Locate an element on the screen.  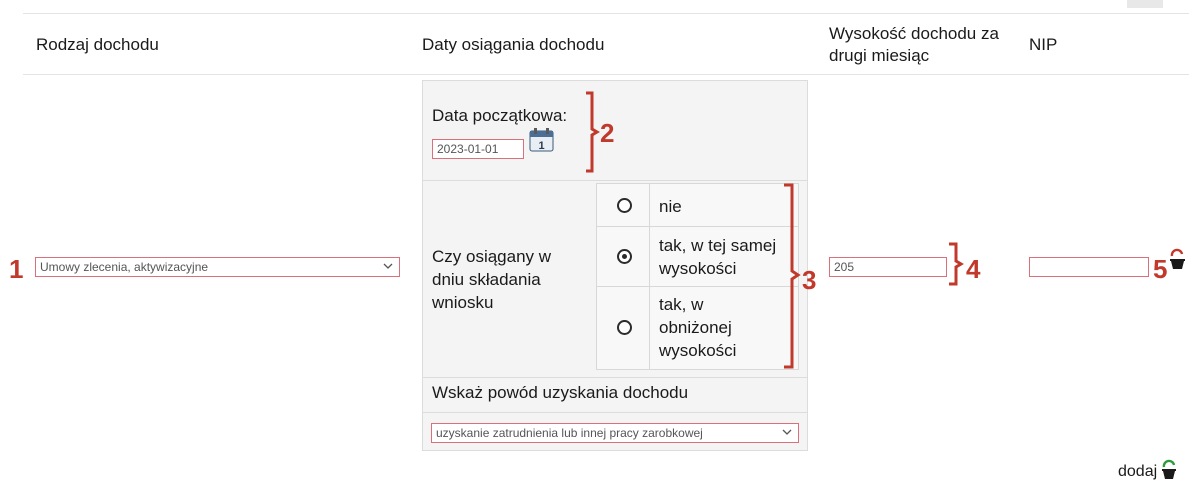
radio-button-checked is located at coordinates (624, 256).